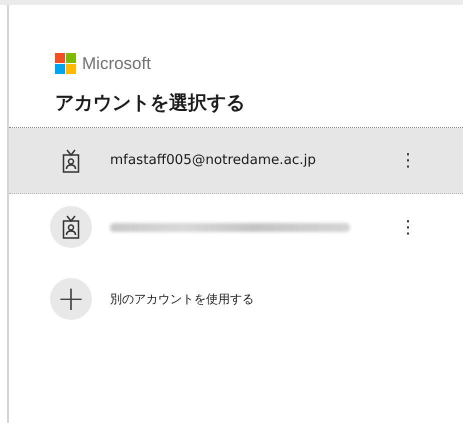 The image size is (463, 423). What do you see at coordinates (116, 64) in the screenshot?
I see `brand-name: Microsoft` at bounding box center [116, 64].